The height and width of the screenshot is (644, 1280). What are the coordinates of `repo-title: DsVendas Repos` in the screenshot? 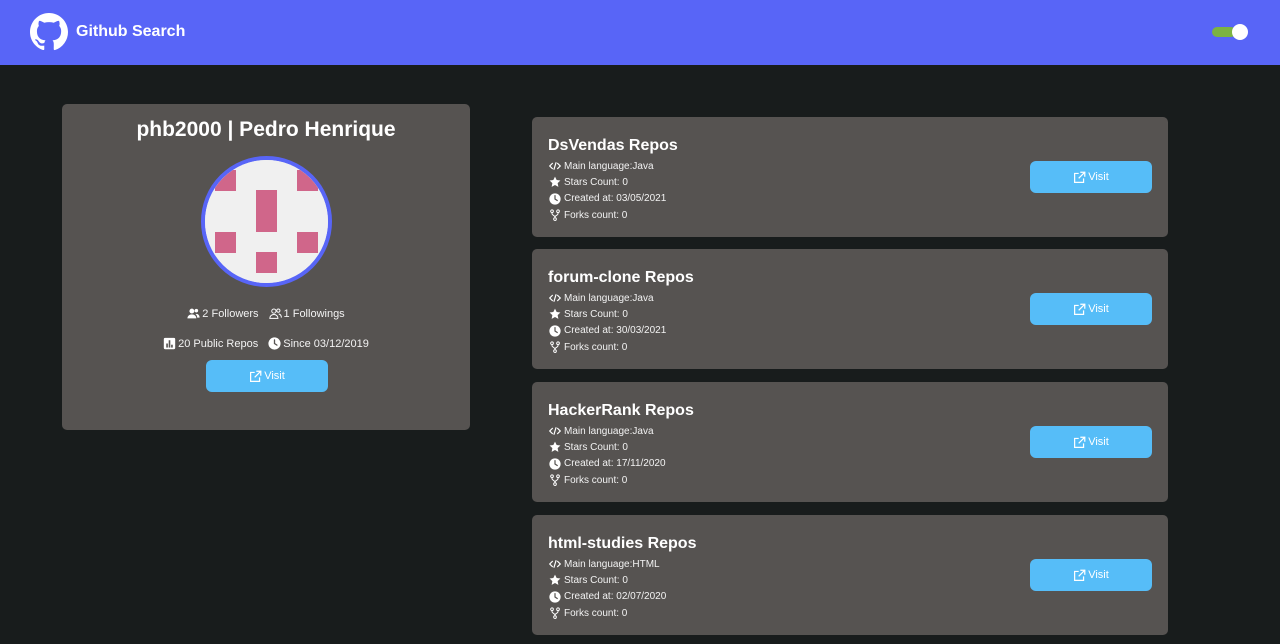 It's located at (613, 145).